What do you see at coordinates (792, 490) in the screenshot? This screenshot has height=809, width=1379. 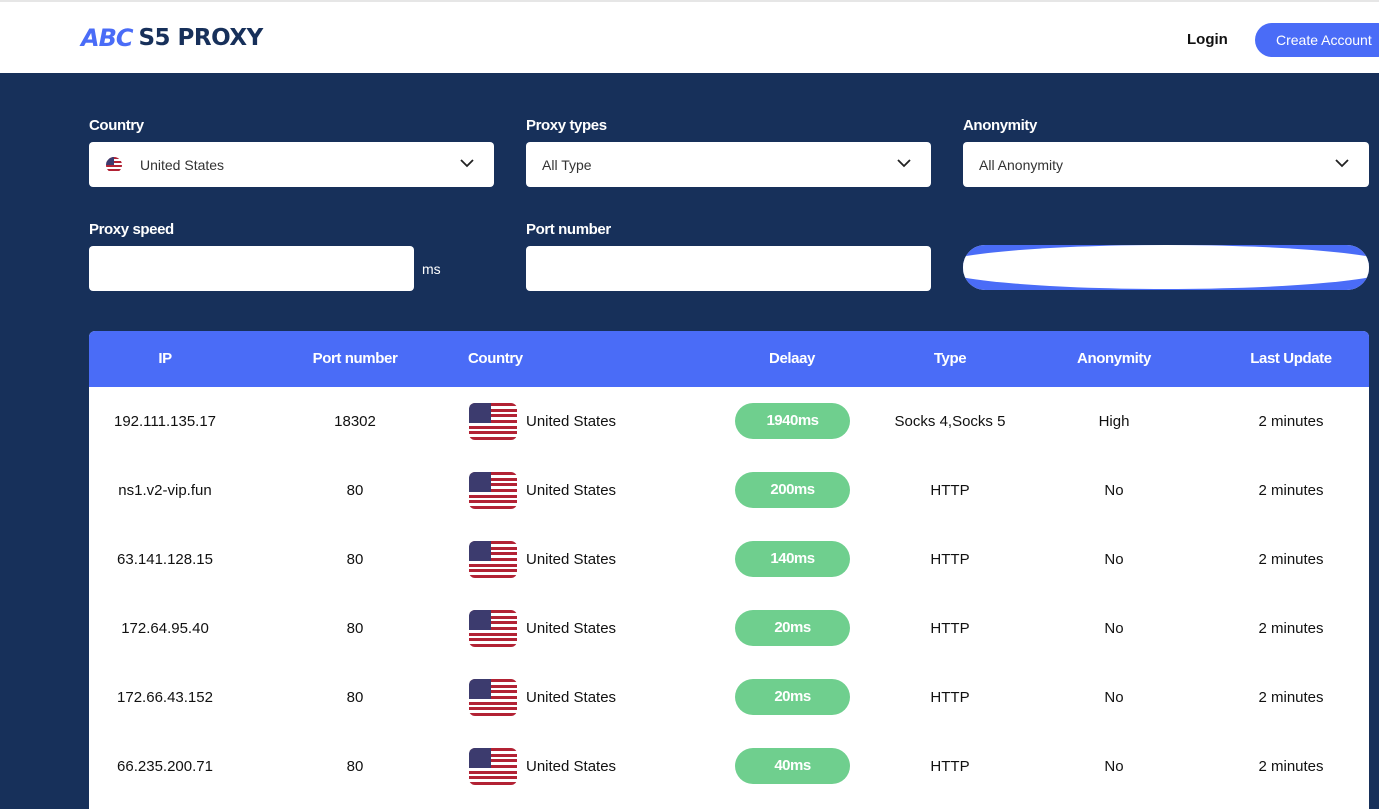 I see `delay-badge: 200ms` at bounding box center [792, 490].